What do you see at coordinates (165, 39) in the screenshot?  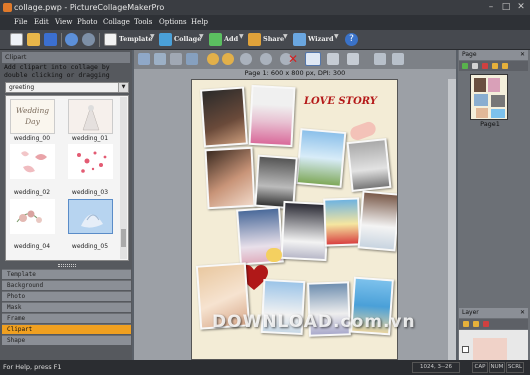 I see `collage-icon` at bounding box center [165, 39].